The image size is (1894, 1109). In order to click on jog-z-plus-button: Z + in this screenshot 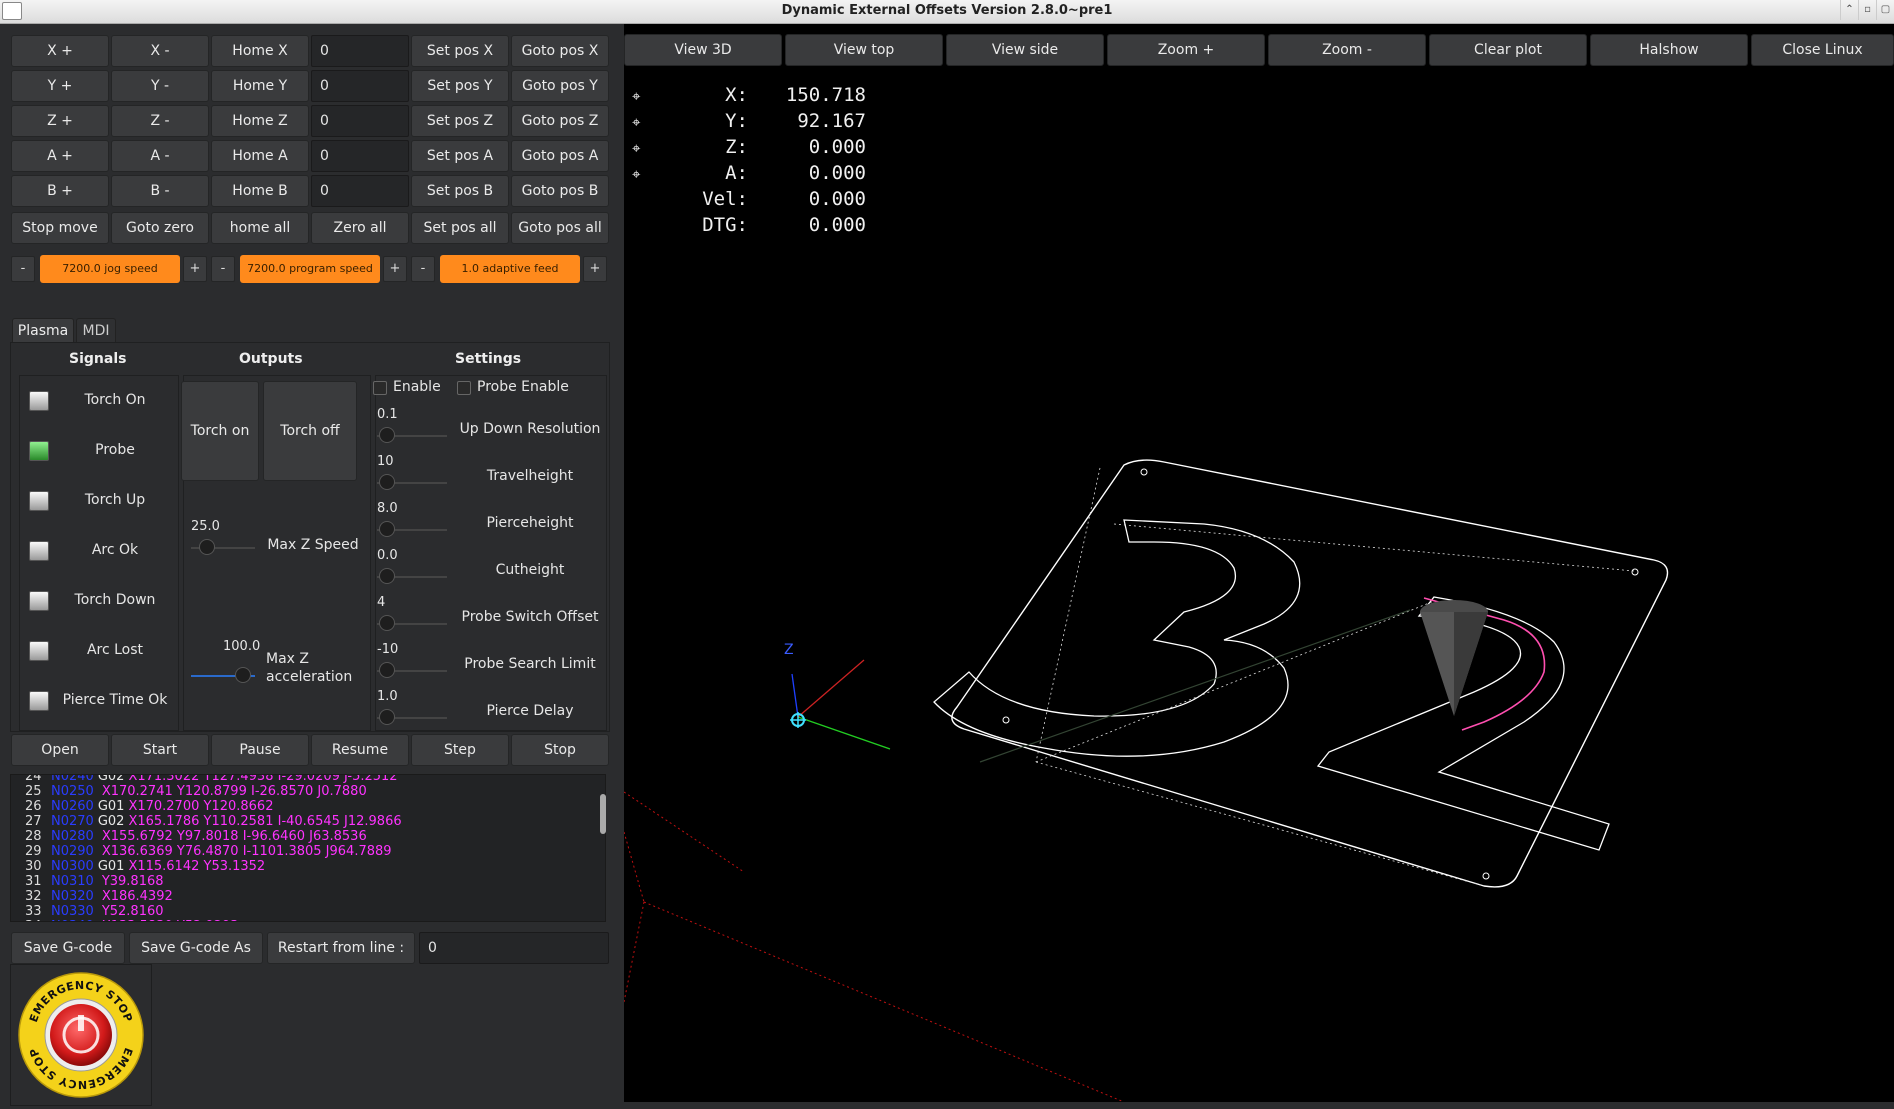, I will do `click(60, 121)`.